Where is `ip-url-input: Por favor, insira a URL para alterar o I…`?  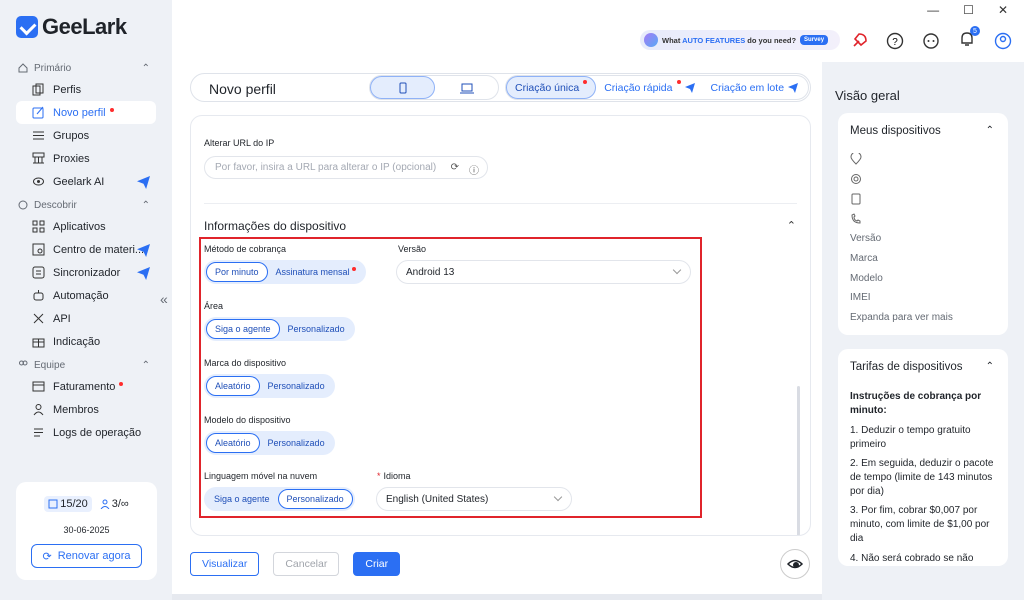
ip-url-input: Por favor, insira a URL para alterar o I… is located at coordinates (346, 167).